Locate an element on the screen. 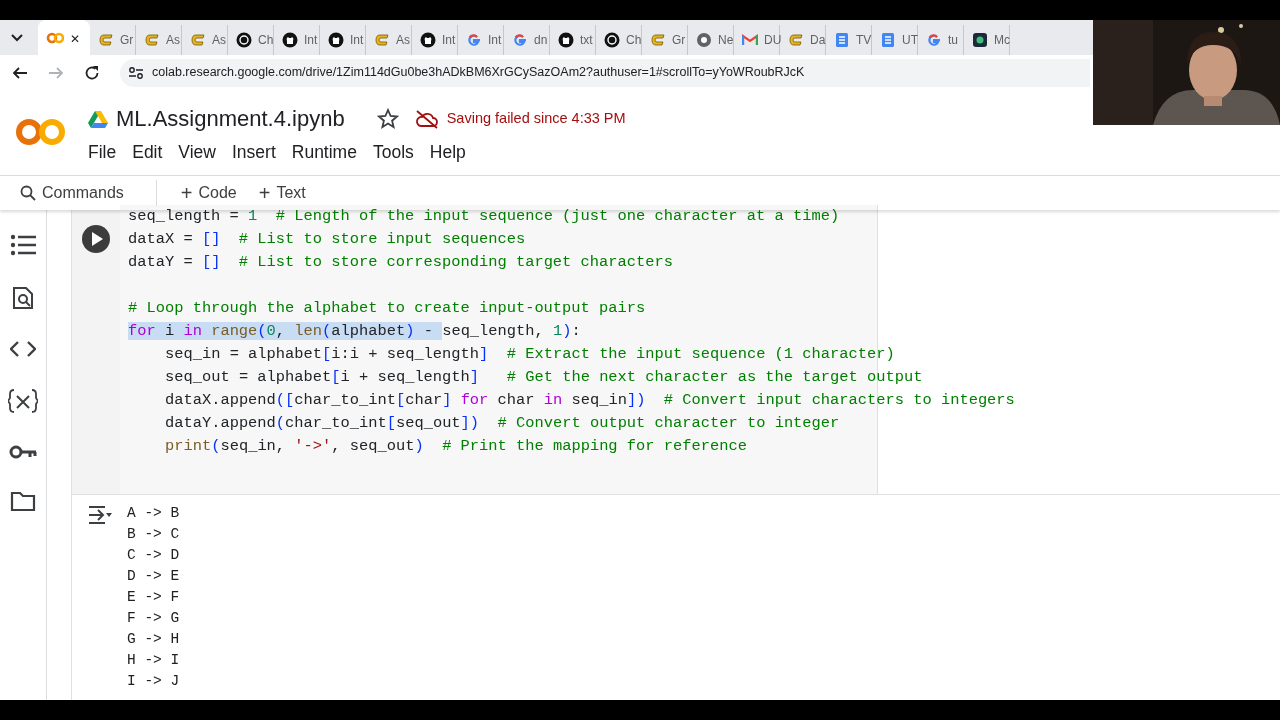  browser-tab: tu is located at coordinates (941, 39).